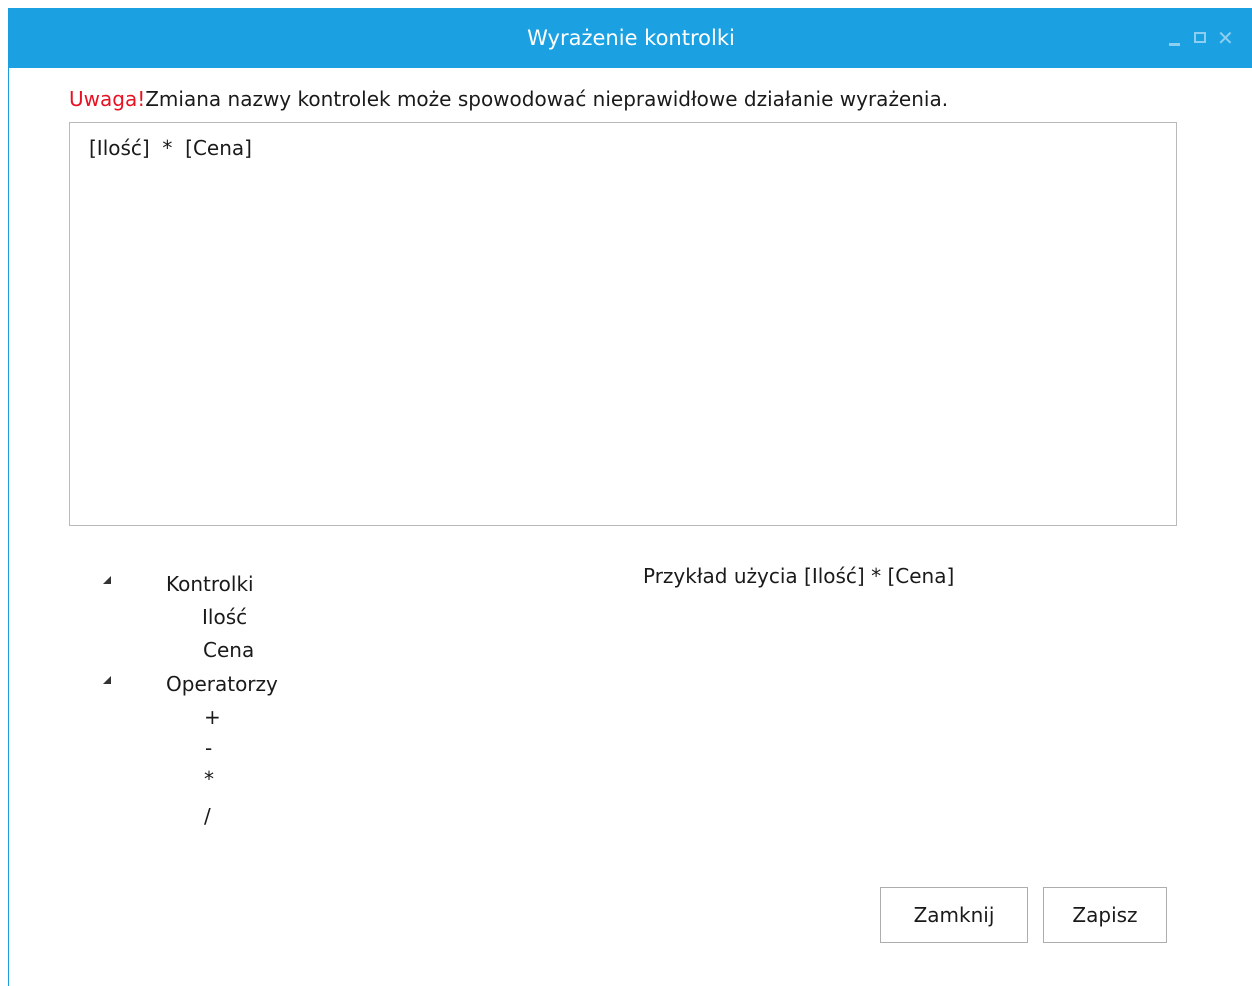 The width and height of the screenshot is (1252, 986). I want to click on window-title: Wyrażenie kontrolki, so click(631, 38).